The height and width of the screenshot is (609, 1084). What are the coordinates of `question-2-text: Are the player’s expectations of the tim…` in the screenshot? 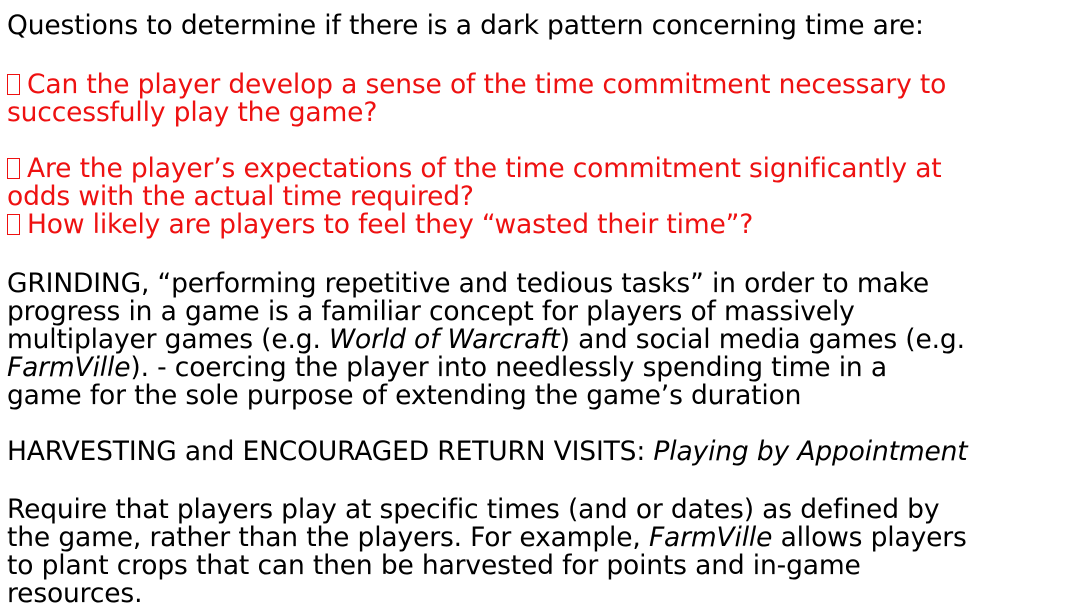 It's located at (484, 168).